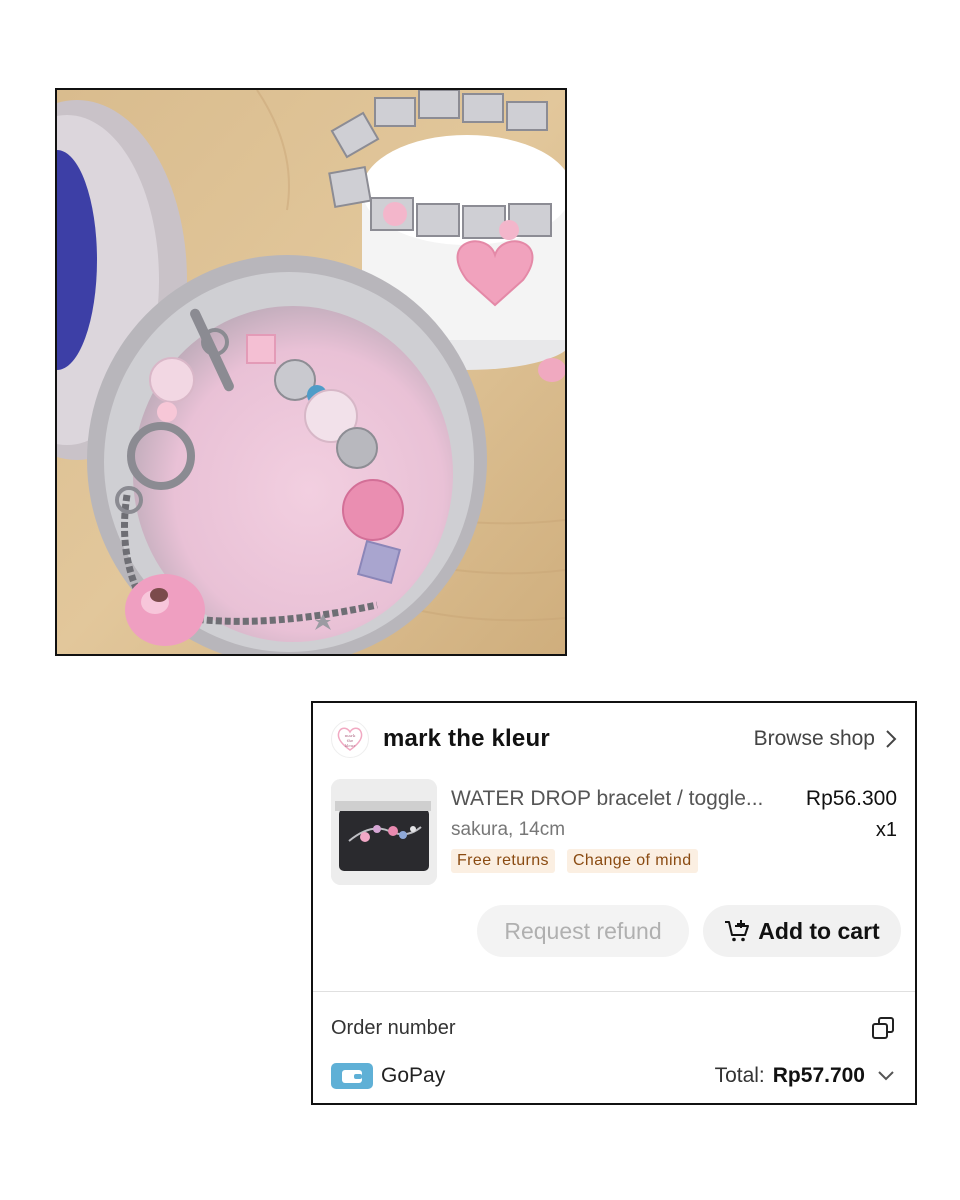 Image resolution: width=960 pixels, height=1200 pixels. I want to click on cart-plus-icon, so click(737, 931).